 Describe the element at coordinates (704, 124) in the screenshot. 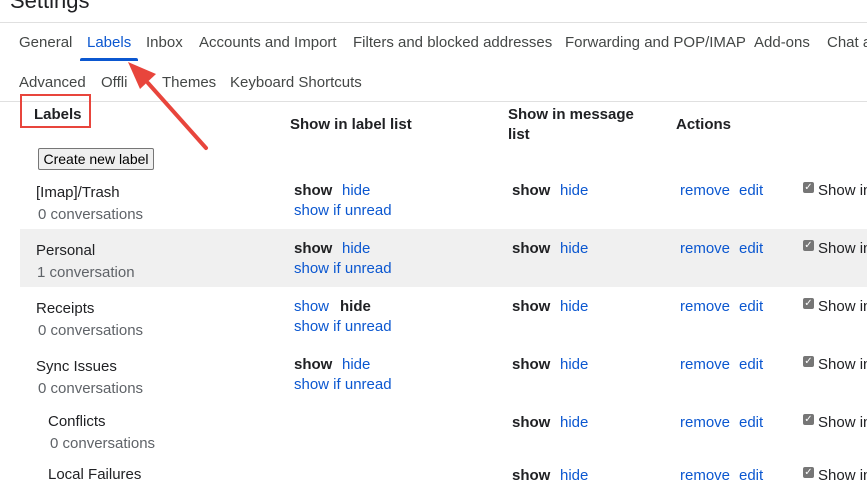

I see `header-actions: Actions` at that location.